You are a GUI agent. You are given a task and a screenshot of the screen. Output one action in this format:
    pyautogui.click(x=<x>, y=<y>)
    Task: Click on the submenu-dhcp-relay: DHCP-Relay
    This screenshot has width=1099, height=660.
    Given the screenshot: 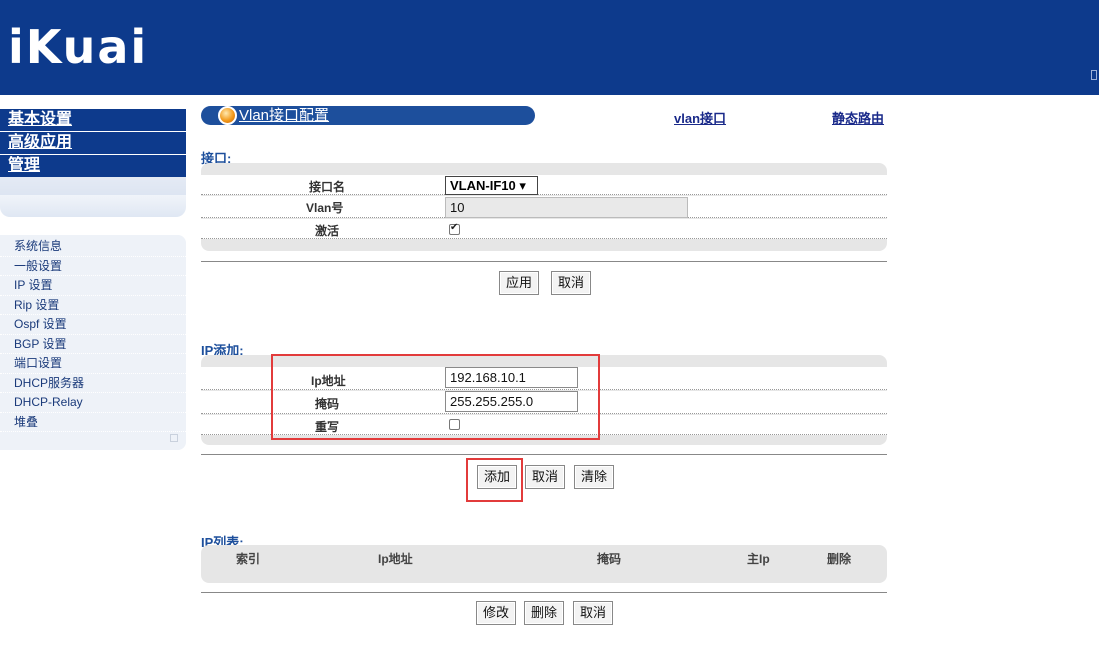 What is the action you would take?
    pyautogui.click(x=93, y=403)
    